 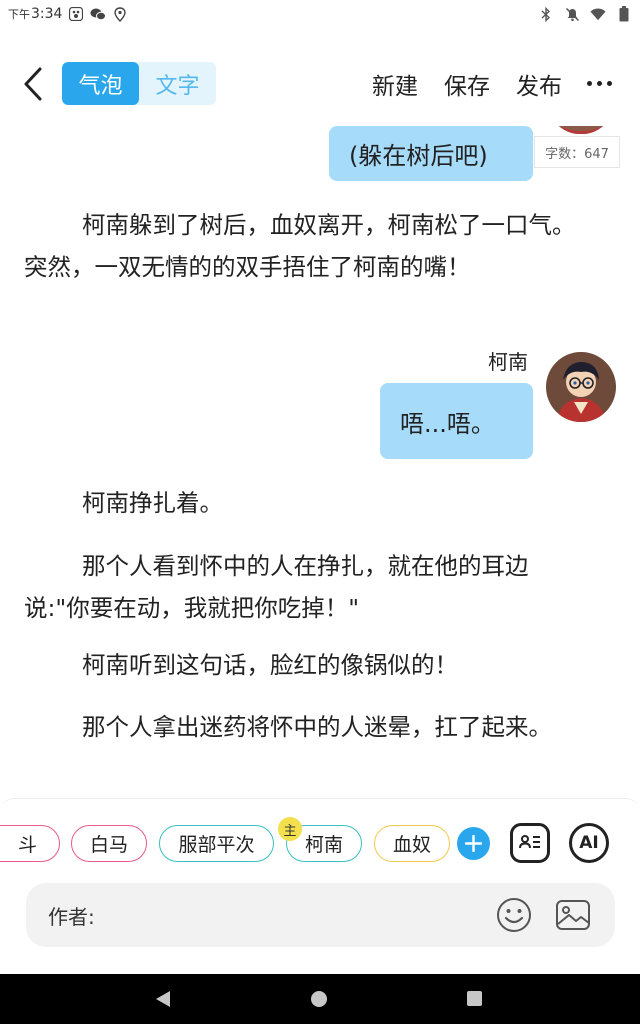 I want to click on character-chip: 血奴, so click(x=412, y=843).